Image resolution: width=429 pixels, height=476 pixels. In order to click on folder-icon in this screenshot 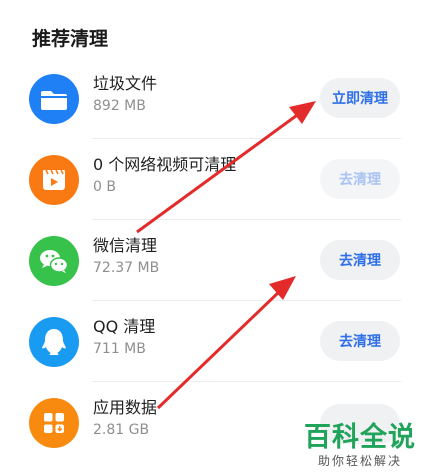, I will do `click(54, 99)`.